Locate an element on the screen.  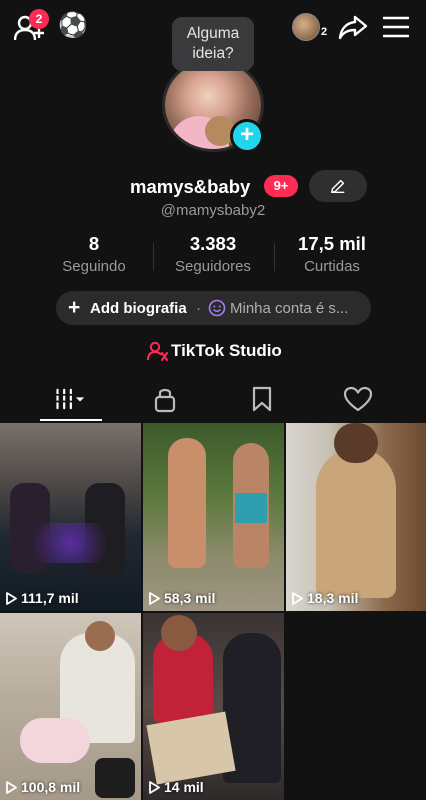
ideas-tooltip: Alguma ideia? is located at coordinates (213, 44).